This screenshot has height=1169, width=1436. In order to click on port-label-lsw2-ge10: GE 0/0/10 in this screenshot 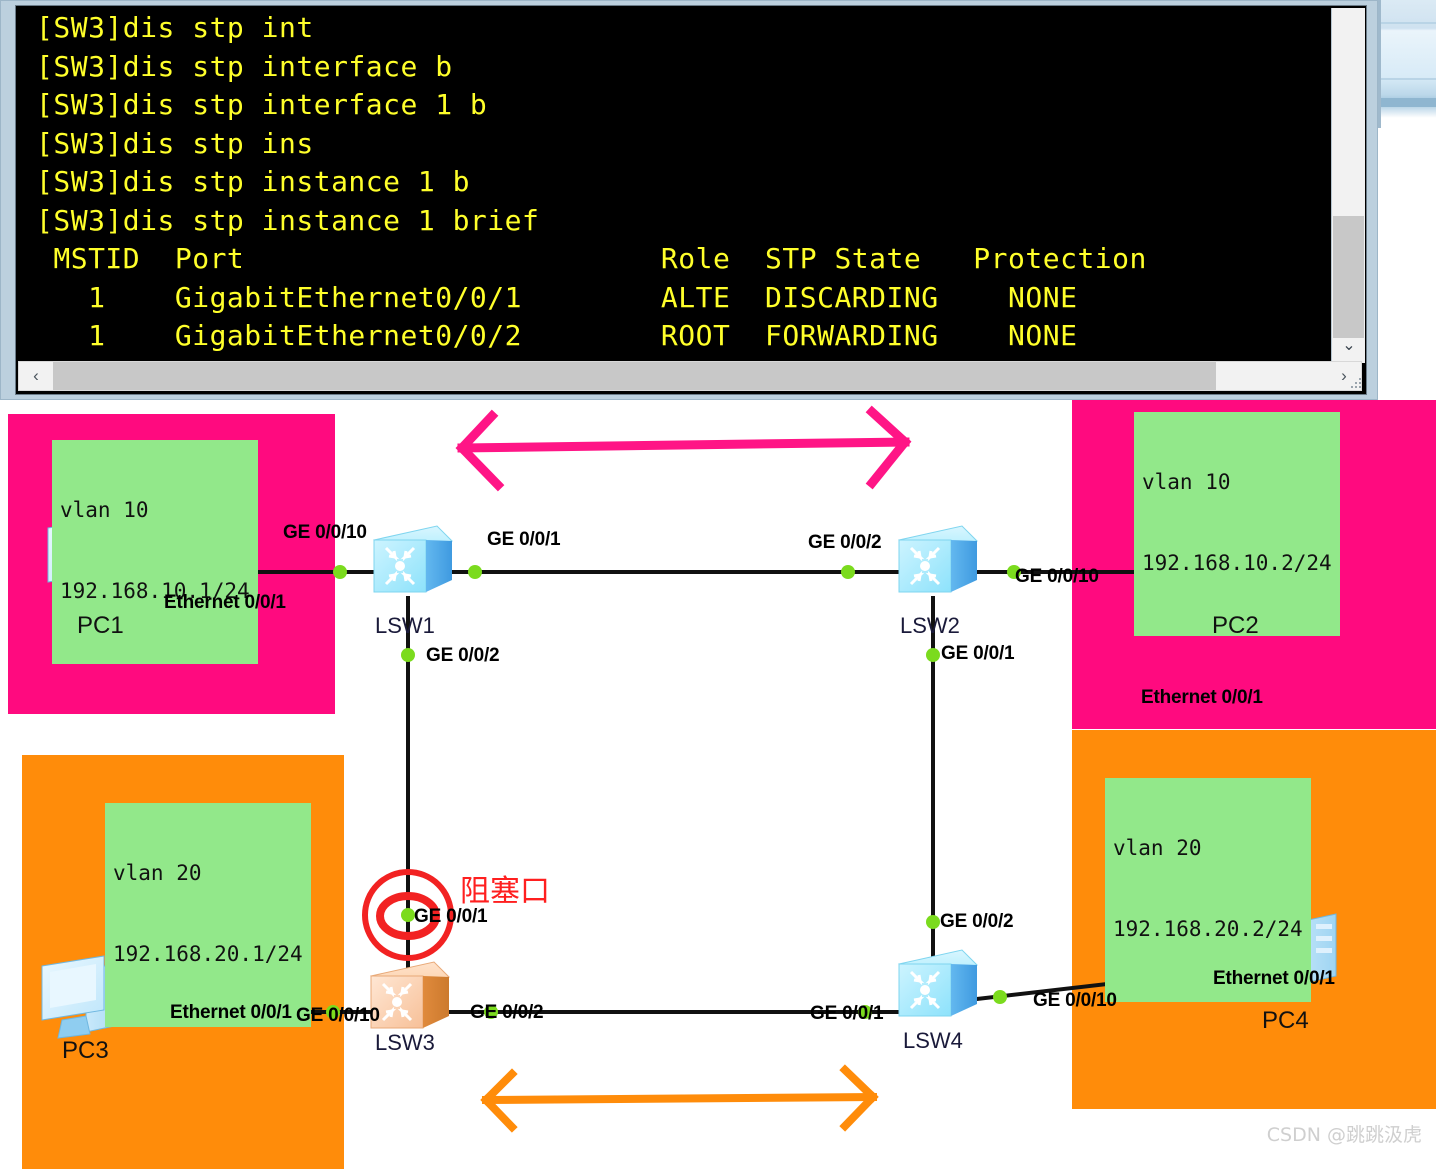, I will do `click(1057, 576)`.